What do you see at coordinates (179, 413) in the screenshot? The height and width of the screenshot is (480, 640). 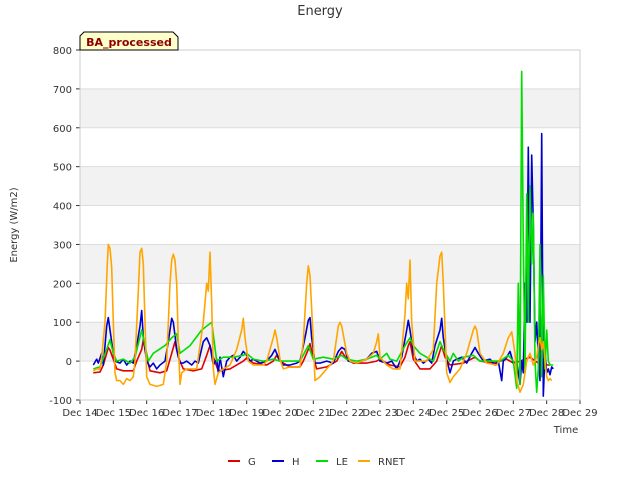 I see `x-tick-label: Dec 17` at bounding box center [179, 413].